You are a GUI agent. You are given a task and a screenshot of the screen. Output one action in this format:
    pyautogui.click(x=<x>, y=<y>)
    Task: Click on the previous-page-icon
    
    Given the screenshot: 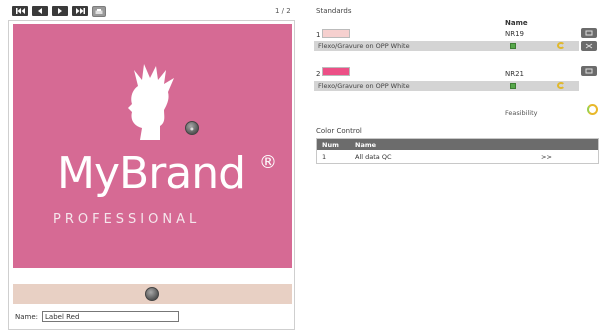 What is the action you would take?
    pyautogui.click(x=40, y=11)
    